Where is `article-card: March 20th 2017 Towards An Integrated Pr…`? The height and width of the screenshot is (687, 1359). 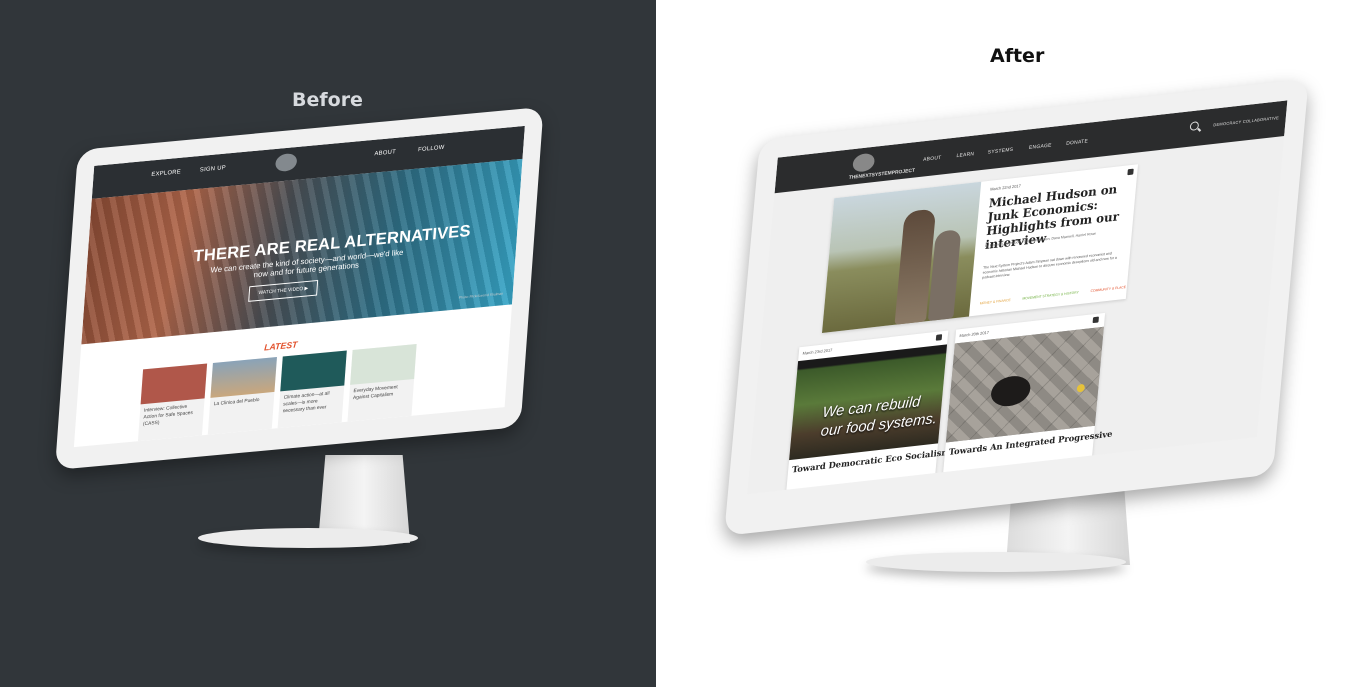
article-card: March 20th 2017 Towards An Integrated Pr… is located at coordinates (1027, 395).